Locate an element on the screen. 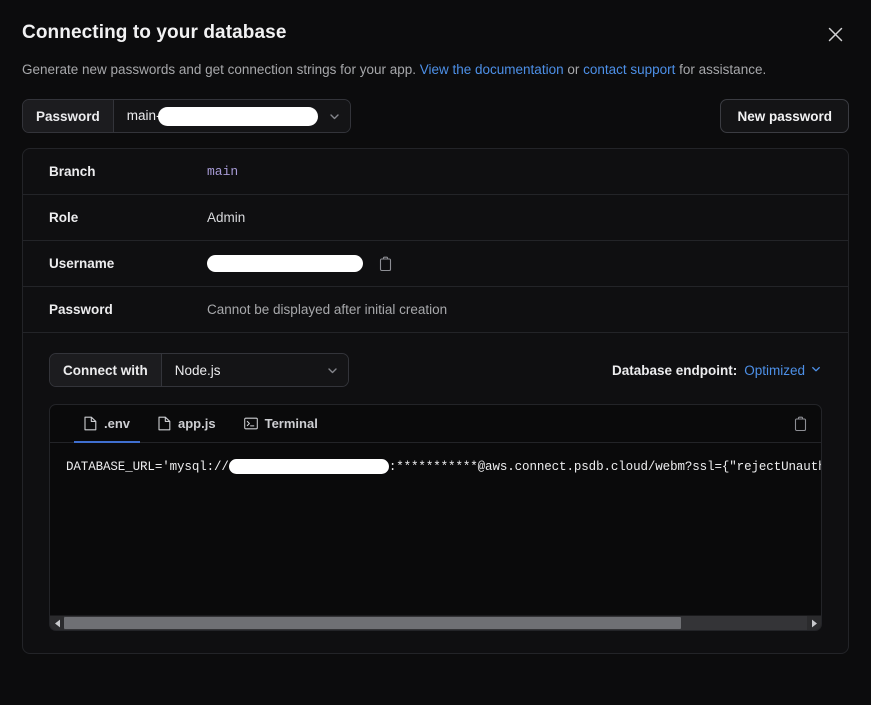  database-endpoint: Database endpoint: Optimized is located at coordinates (717, 370).